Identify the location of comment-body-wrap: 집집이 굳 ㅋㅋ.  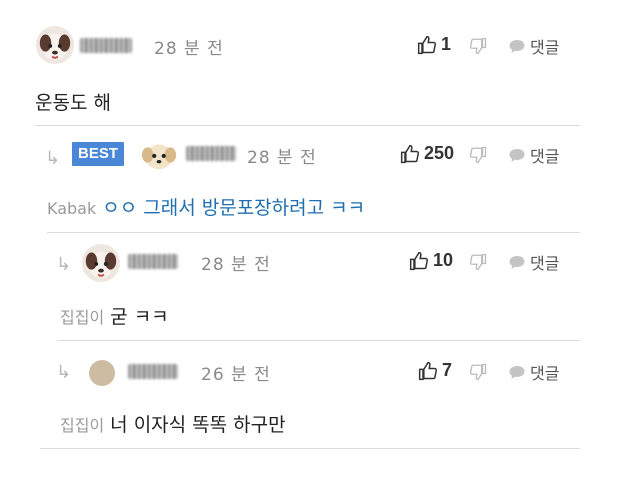
(114, 315).